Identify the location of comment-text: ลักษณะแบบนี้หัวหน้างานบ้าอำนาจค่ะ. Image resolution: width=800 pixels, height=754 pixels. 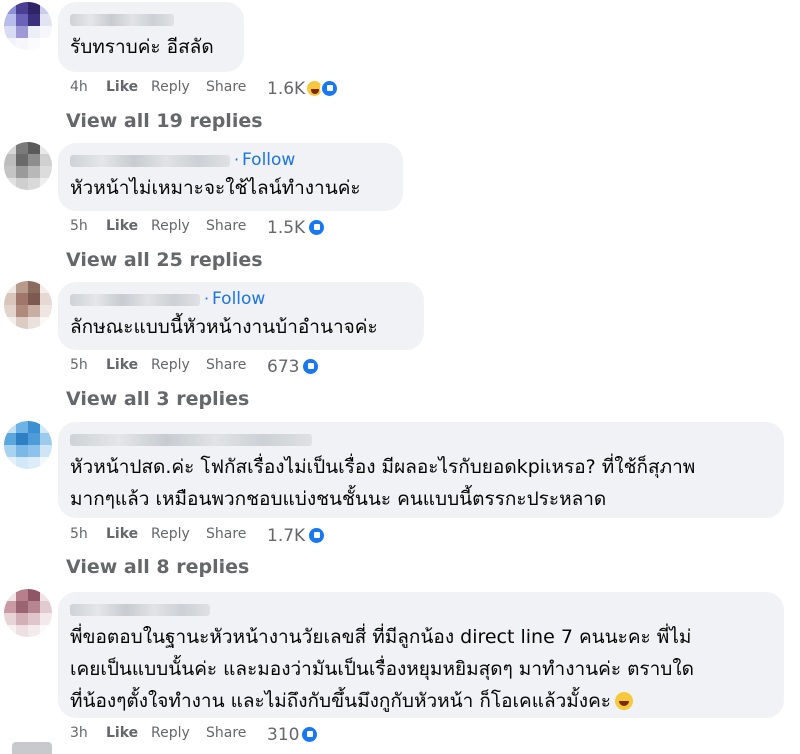
(224, 327).